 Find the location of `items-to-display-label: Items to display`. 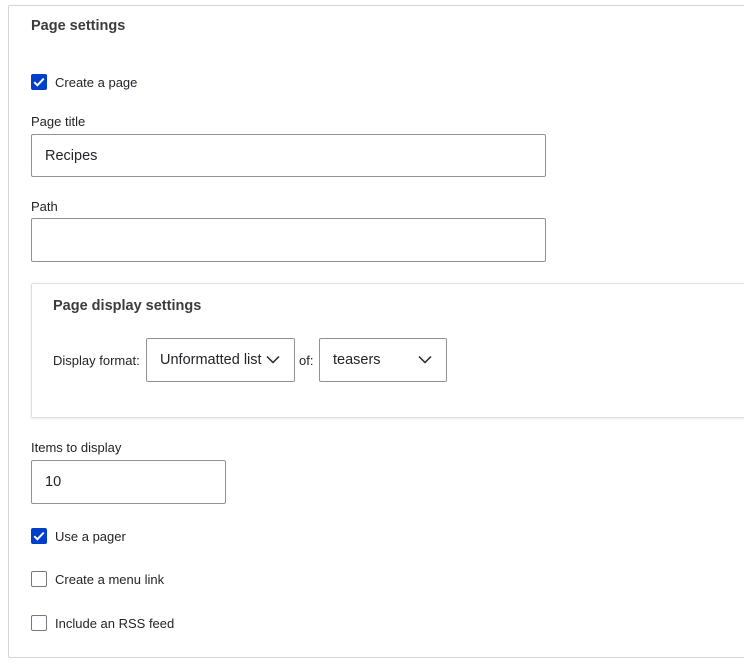

items-to-display-label: Items to display is located at coordinates (76, 447).